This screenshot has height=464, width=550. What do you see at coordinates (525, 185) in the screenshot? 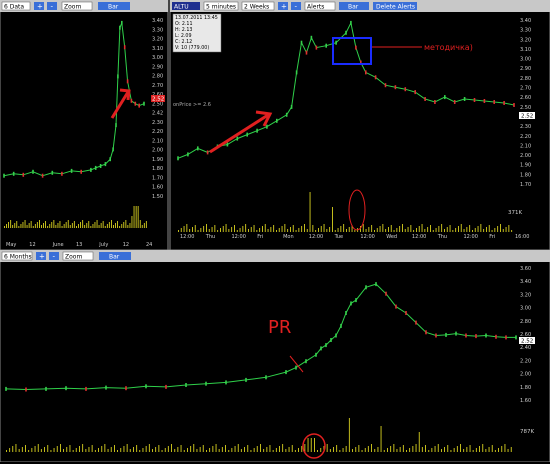
I see `y-tick-label: 1.70` at bounding box center [525, 185].